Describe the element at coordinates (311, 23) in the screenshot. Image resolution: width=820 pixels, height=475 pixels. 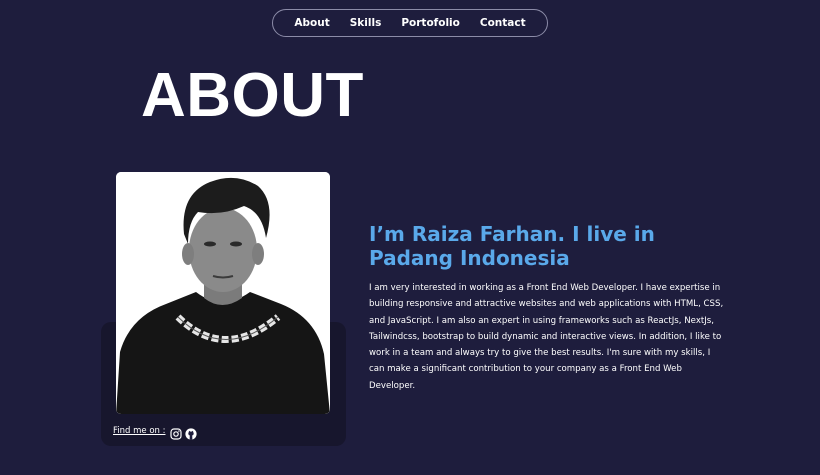
I see `nav-link-about: About` at that location.